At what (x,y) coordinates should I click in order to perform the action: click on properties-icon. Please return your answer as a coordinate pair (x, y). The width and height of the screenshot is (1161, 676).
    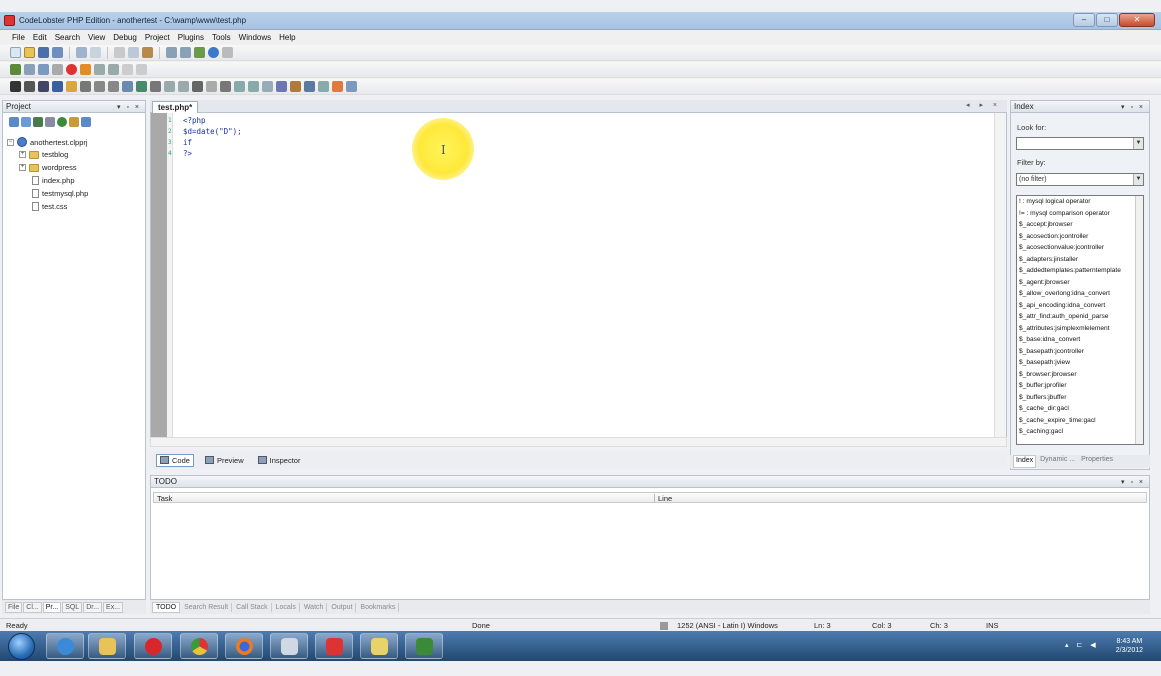
    Looking at the image, I should click on (50, 122).